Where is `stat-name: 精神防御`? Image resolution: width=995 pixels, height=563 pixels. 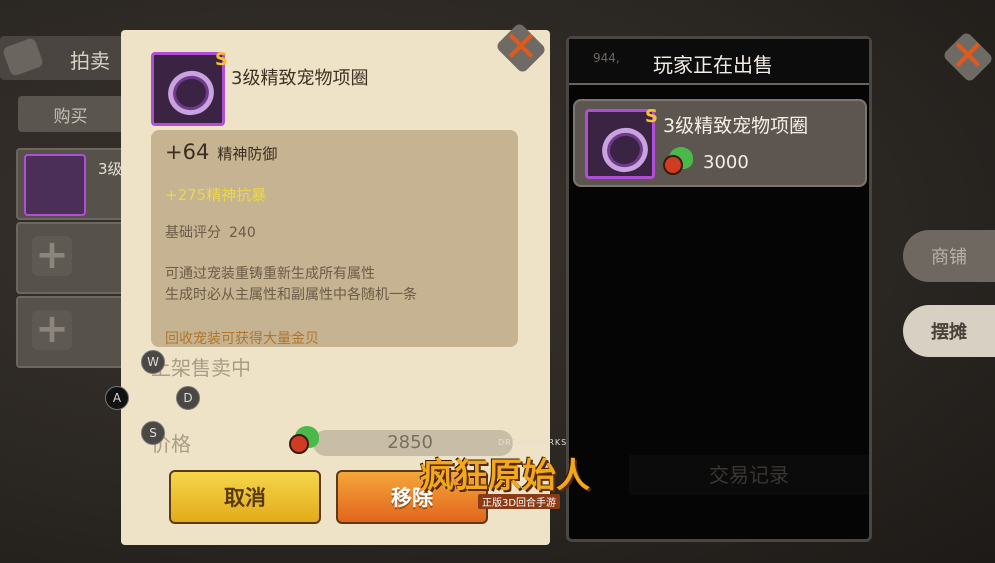 stat-name: 精神防御 is located at coordinates (247, 154).